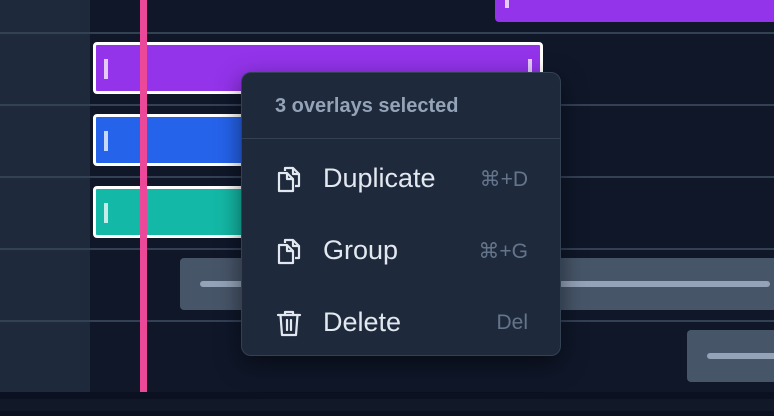  I want to click on playhead, so click(143, 196).